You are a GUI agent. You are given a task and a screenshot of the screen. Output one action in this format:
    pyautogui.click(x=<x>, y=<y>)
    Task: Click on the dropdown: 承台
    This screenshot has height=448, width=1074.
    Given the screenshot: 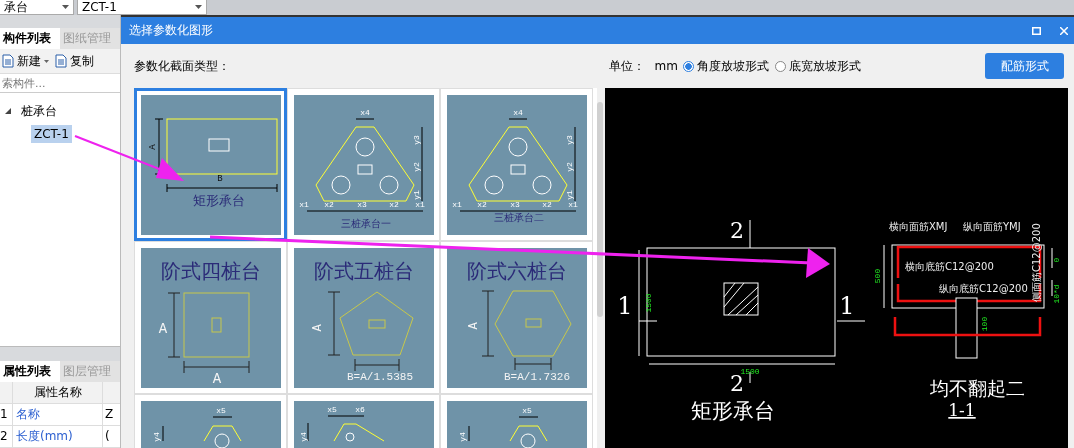 What is the action you would take?
    pyautogui.click(x=37, y=7)
    